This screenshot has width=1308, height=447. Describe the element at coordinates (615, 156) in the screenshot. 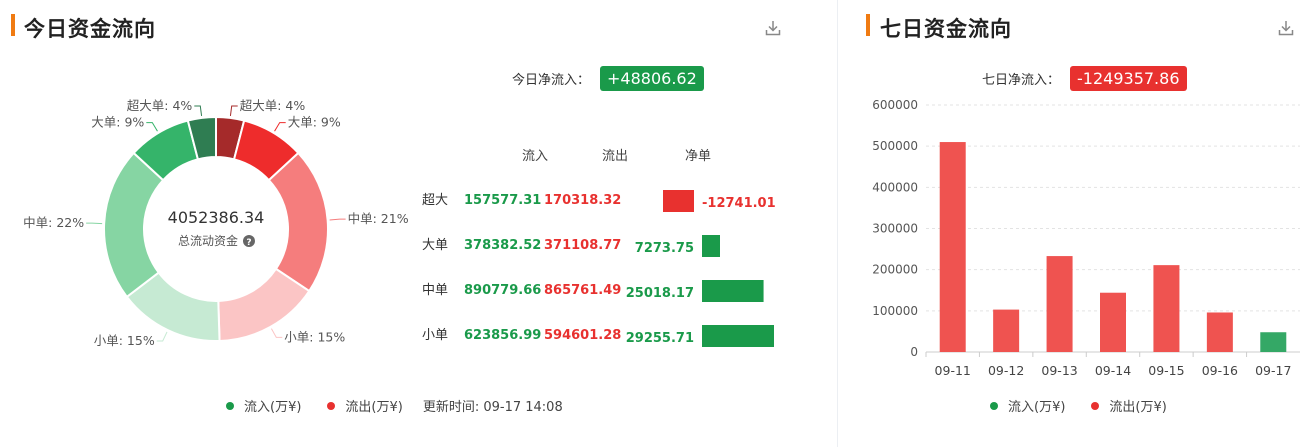

I see `table-column-header: 流出` at that location.